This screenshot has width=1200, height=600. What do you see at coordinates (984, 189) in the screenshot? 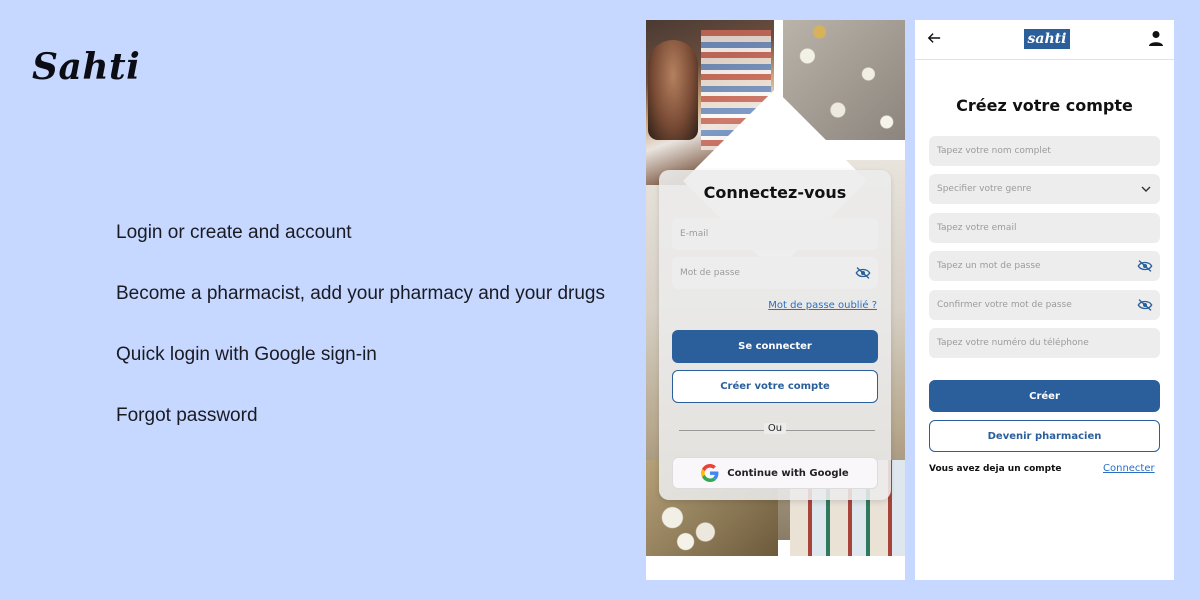
I see `gender-placeholder: Specifier votre genre` at bounding box center [984, 189].